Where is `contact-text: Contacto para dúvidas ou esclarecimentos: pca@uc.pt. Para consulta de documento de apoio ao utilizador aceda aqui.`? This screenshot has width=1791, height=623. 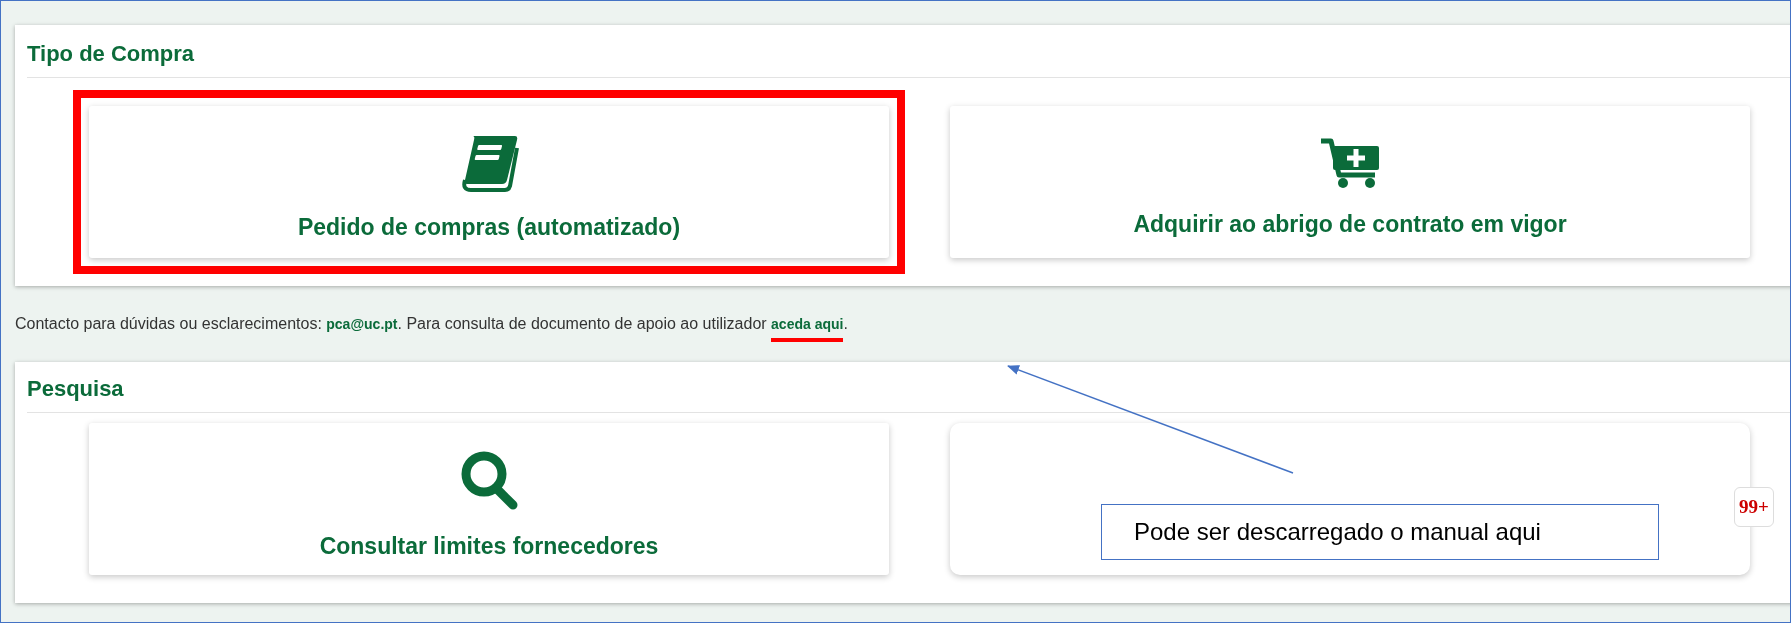
contact-text: Contacto para dúvidas ou esclarecimentos: pca@uc.pt. Para consulta de documento de apoio ao utilizador aceda aqui. is located at coordinates (902, 324).